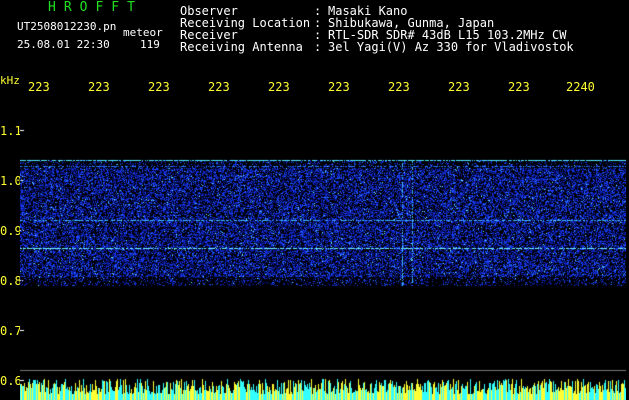  I want to click on time-tick: 2240, so click(580, 87).